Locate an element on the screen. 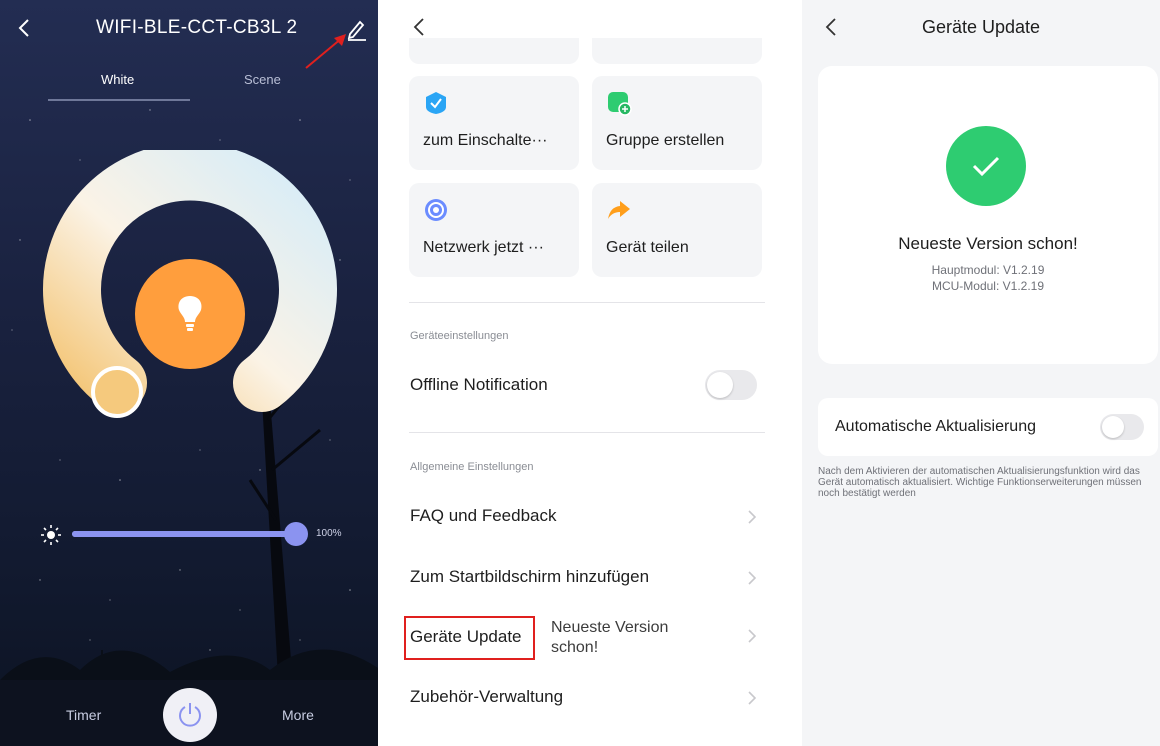 The height and width of the screenshot is (746, 1160). quick-action-create-group: Gruppe erstellen is located at coordinates (677, 123).